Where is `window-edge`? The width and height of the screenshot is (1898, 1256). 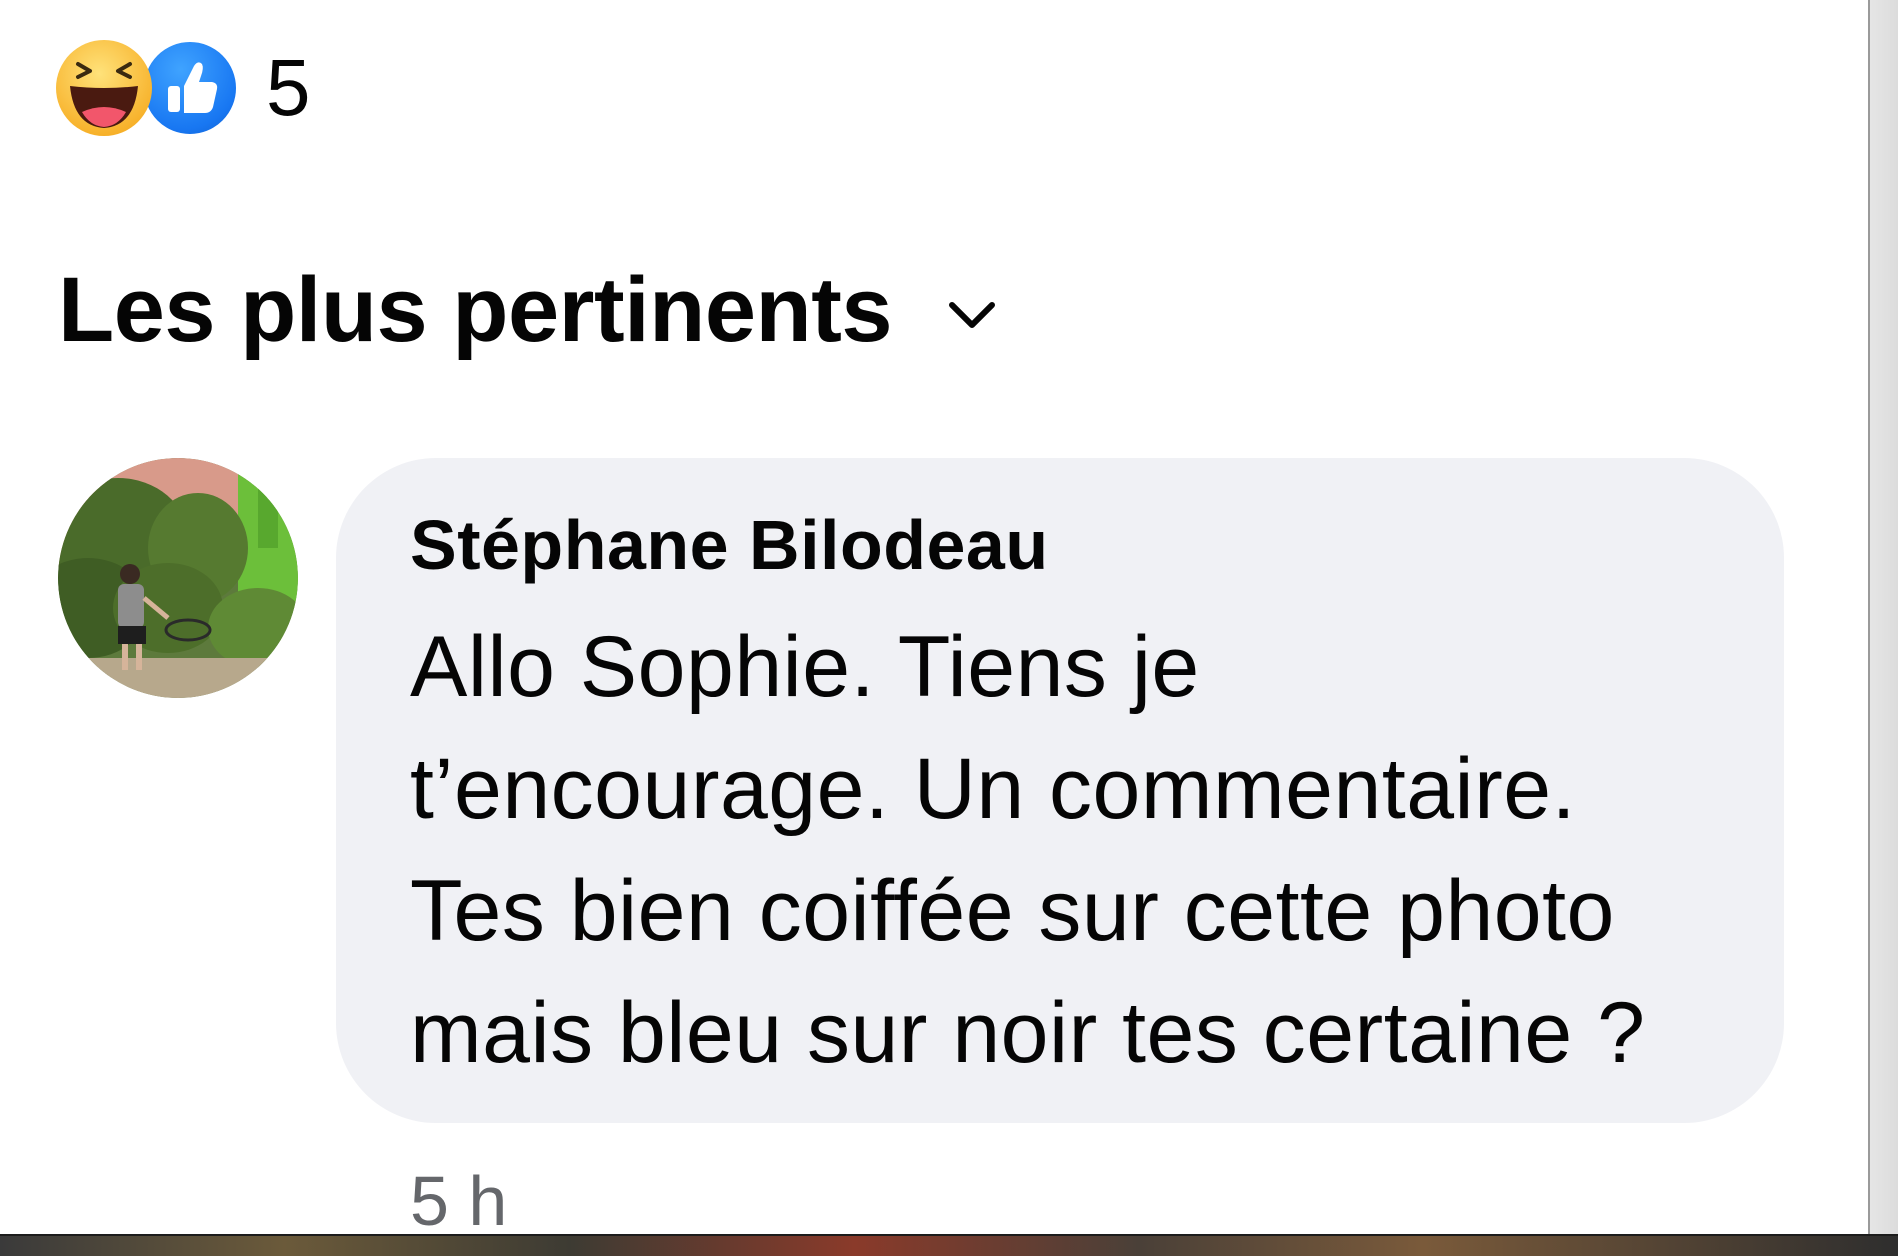
window-edge is located at coordinates (1883, 619).